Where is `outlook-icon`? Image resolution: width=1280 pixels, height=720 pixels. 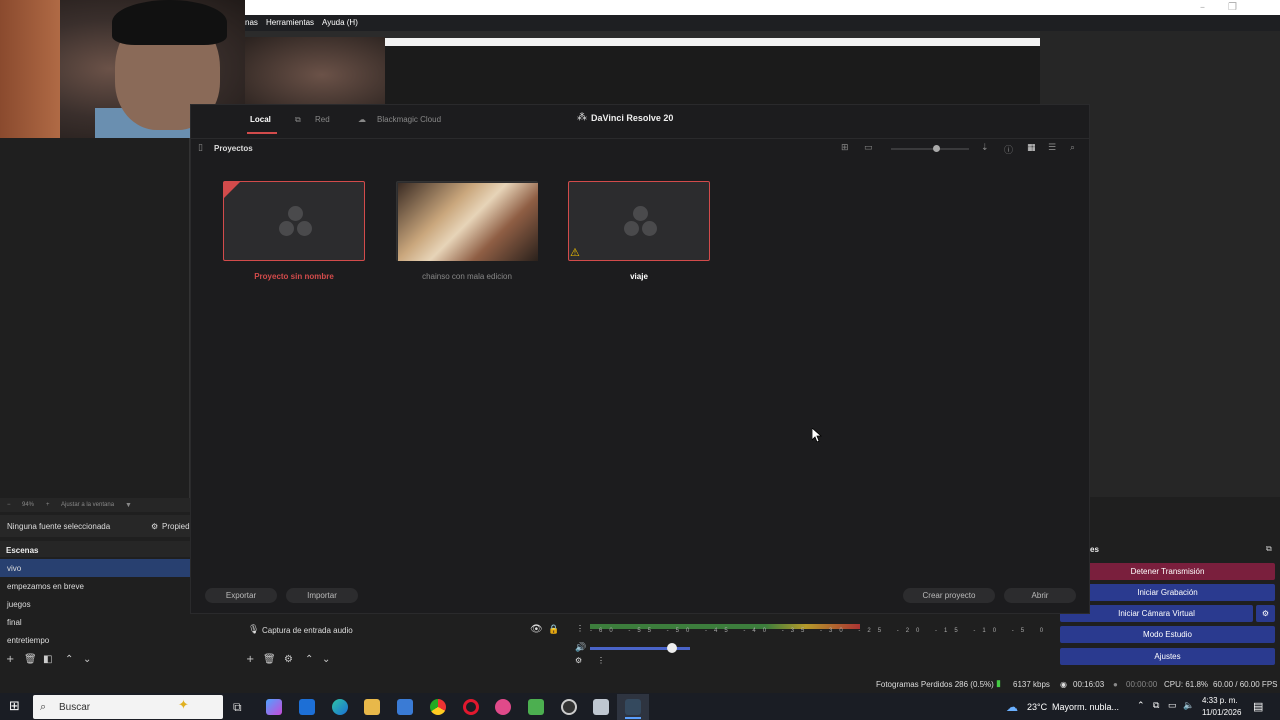
outlook-icon is located at coordinates (307, 707).